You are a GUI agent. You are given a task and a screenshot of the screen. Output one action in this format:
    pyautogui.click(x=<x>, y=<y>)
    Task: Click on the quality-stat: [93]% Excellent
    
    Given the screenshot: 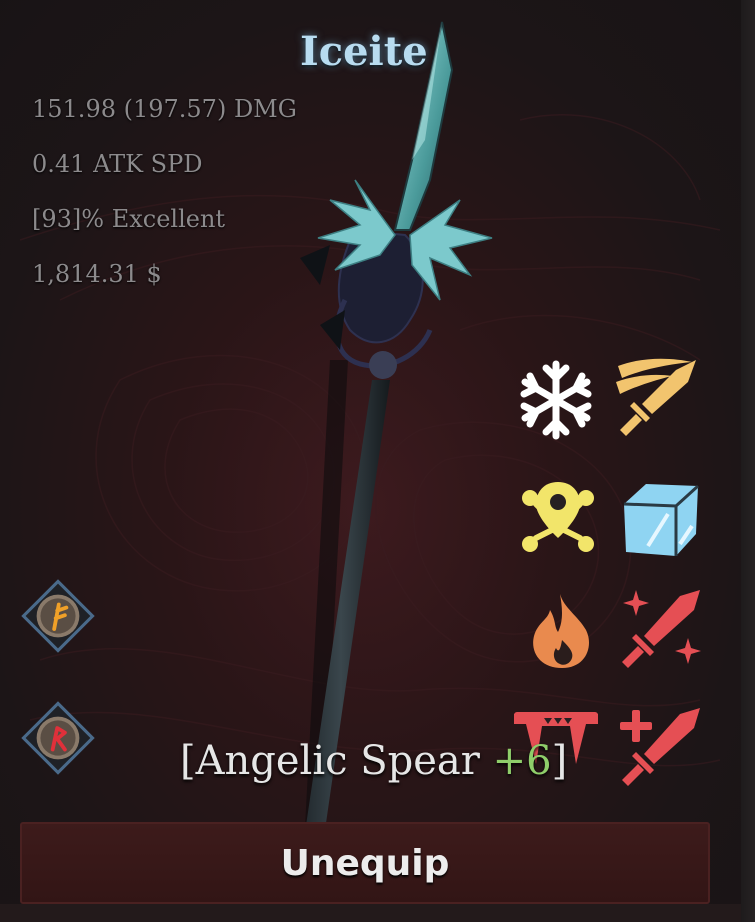 What is the action you would take?
    pyautogui.click(x=129, y=219)
    